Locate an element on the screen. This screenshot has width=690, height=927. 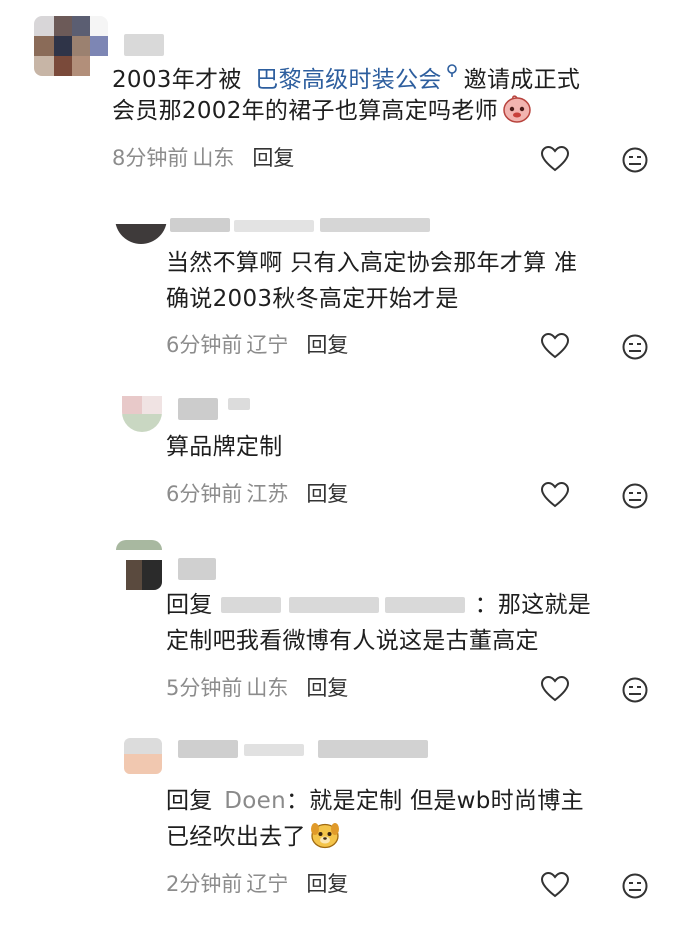
mention-blurred is located at coordinates (343, 604).